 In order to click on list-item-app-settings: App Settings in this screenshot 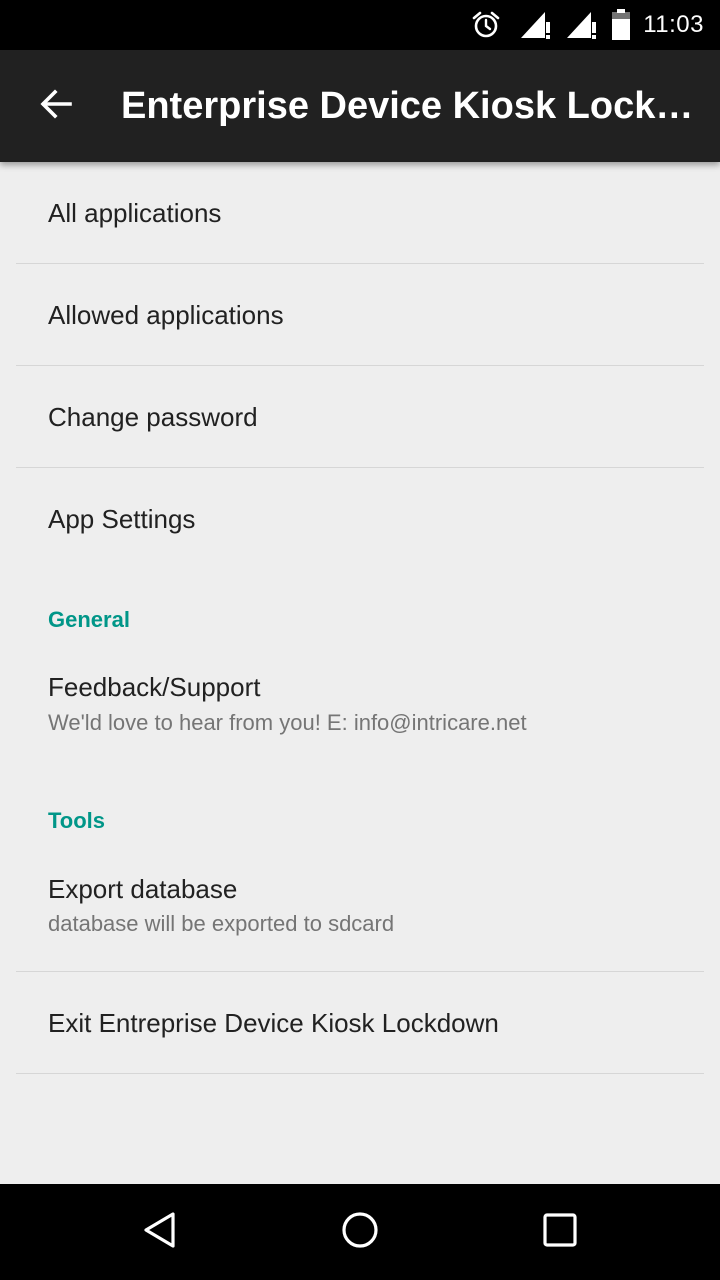, I will do `click(360, 519)`.